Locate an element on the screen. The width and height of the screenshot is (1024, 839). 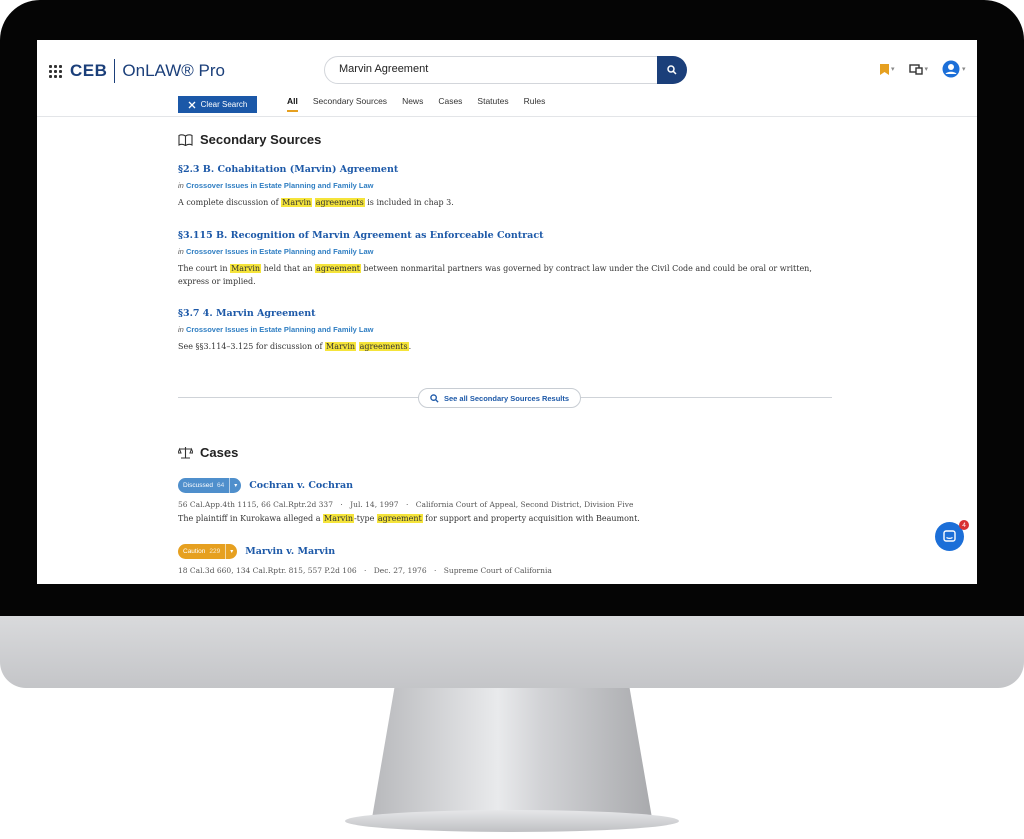
snippet-text: The plaintiff in Kurokawa alleged a is located at coordinates (251, 518).